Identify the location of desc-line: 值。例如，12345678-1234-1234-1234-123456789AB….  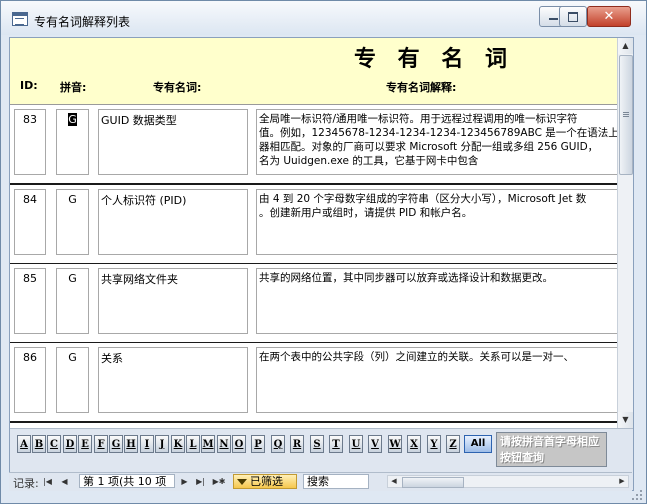
(438, 133).